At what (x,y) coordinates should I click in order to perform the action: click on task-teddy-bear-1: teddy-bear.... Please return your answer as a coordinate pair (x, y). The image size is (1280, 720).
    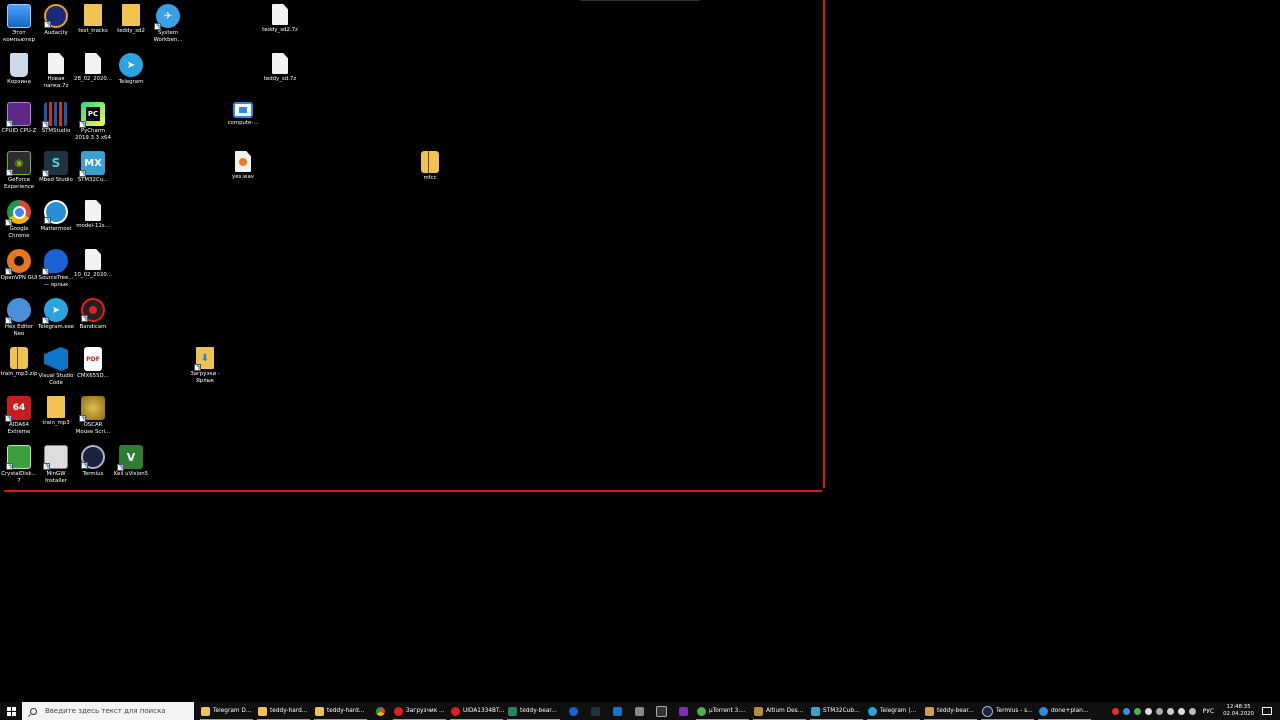
    Looking at the image, I should click on (533, 711).